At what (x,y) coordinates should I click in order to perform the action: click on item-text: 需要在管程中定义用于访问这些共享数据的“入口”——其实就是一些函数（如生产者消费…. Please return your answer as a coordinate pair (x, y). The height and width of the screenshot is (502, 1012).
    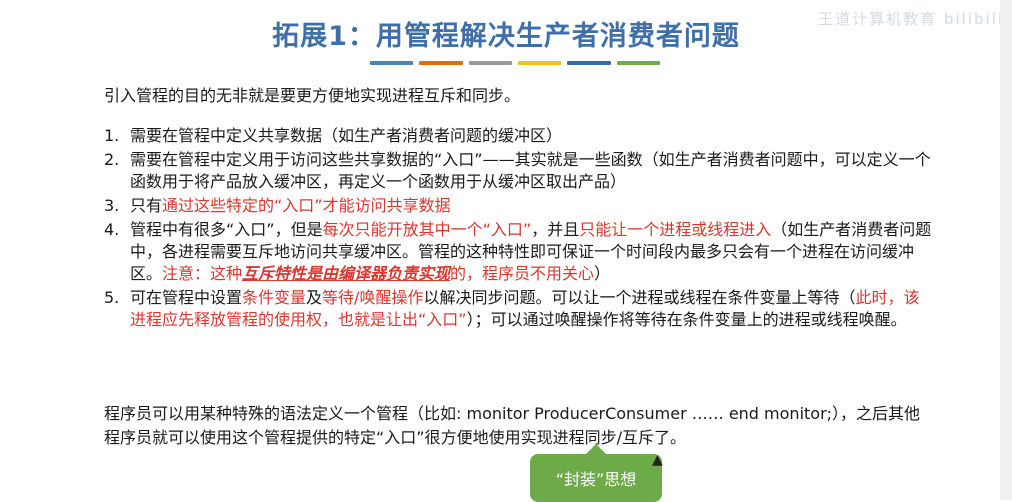
    Looking at the image, I should click on (530, 170).